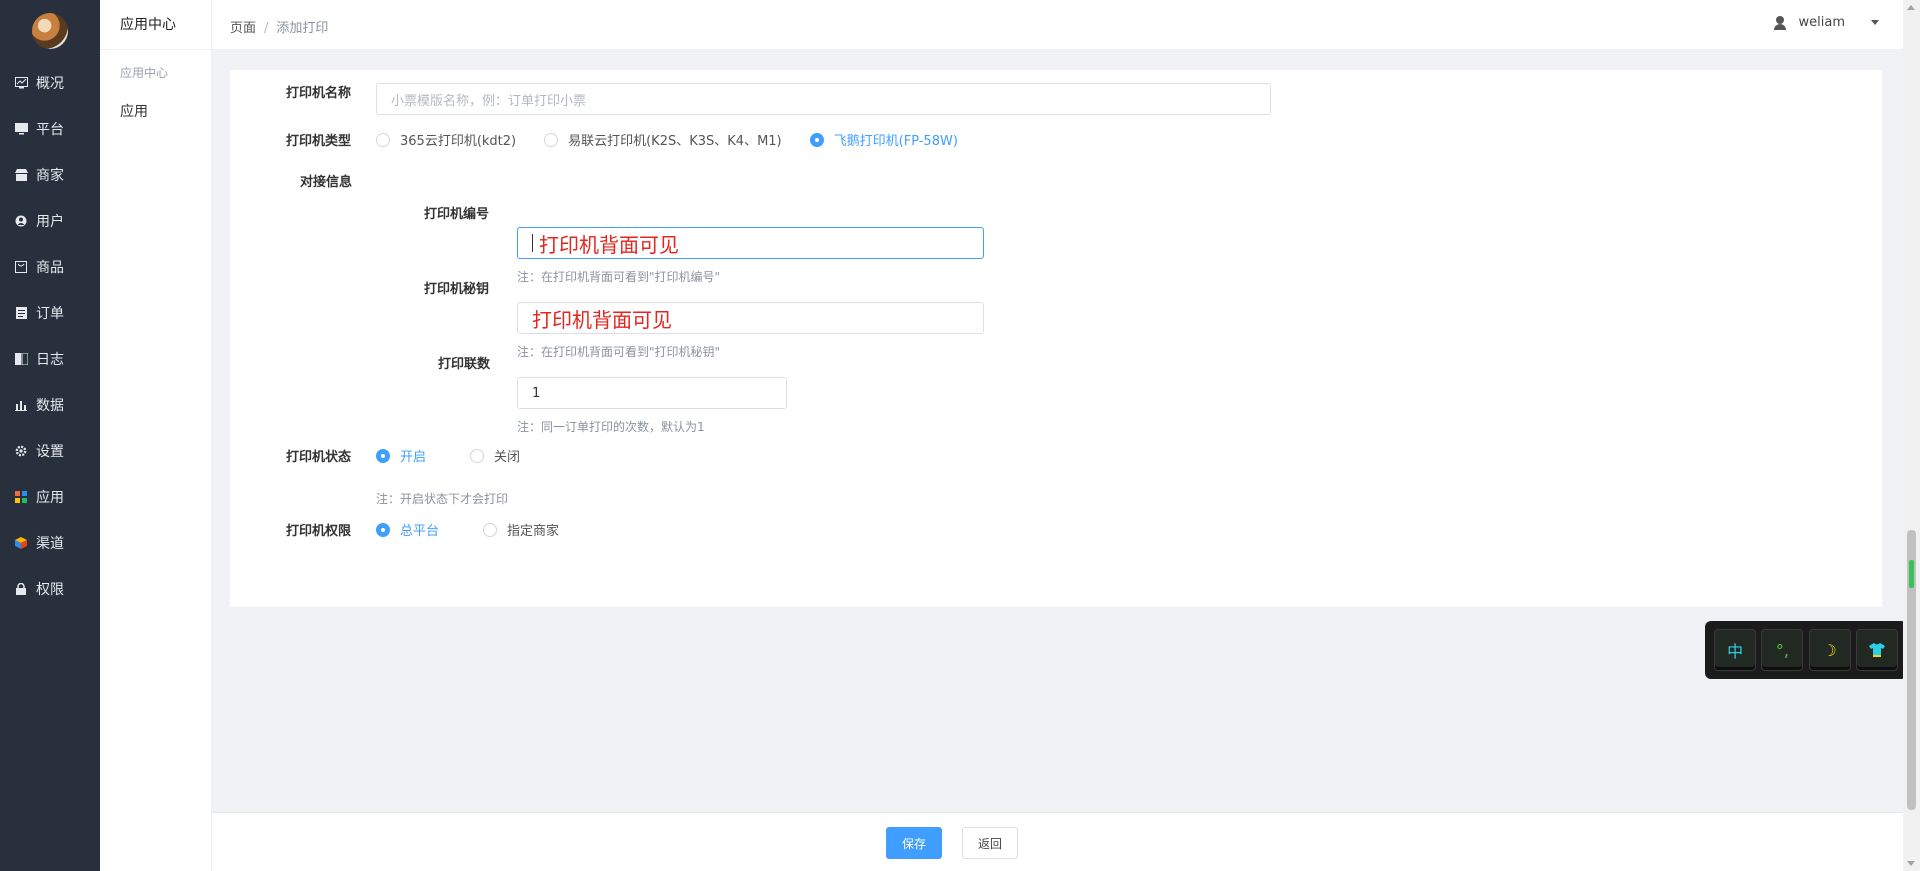  What do you see at coordinates (1735, 650) in the screenshot?
I see `chinese-input-icon: 中` at bounding box center [1735, 650].